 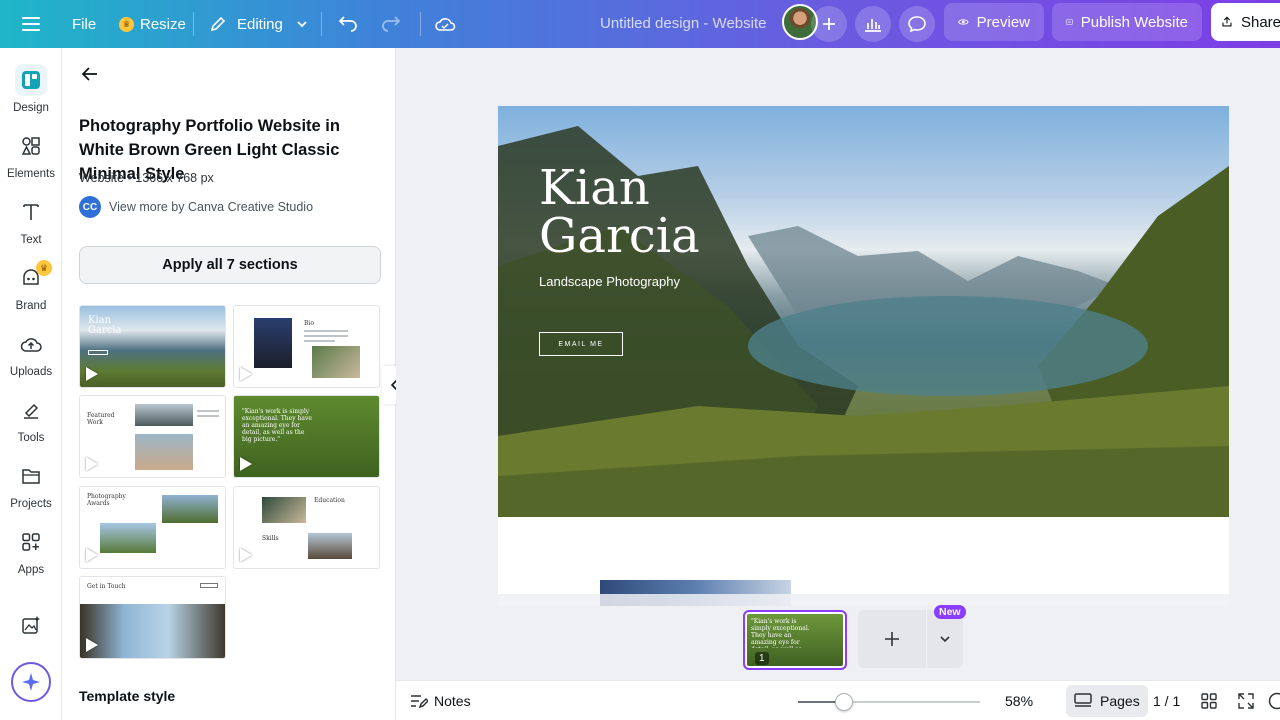 I want to click on zoom-slider, so click(x=889, y=702).